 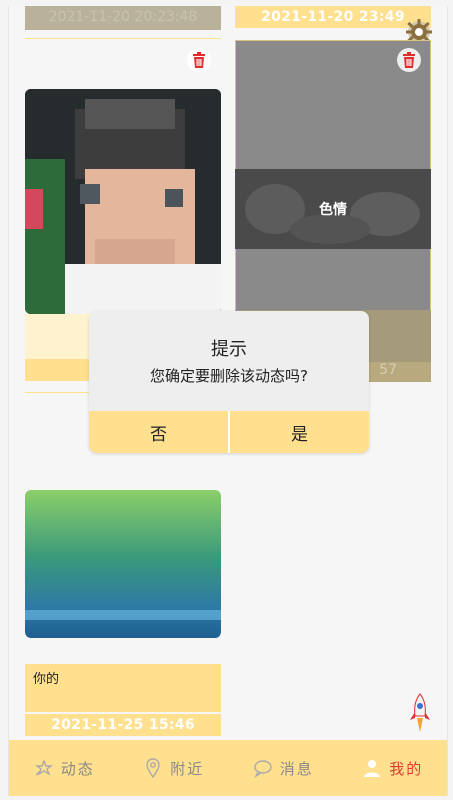 I want to click on nav-item-nearby: 附近, so click(x=173, y=768).